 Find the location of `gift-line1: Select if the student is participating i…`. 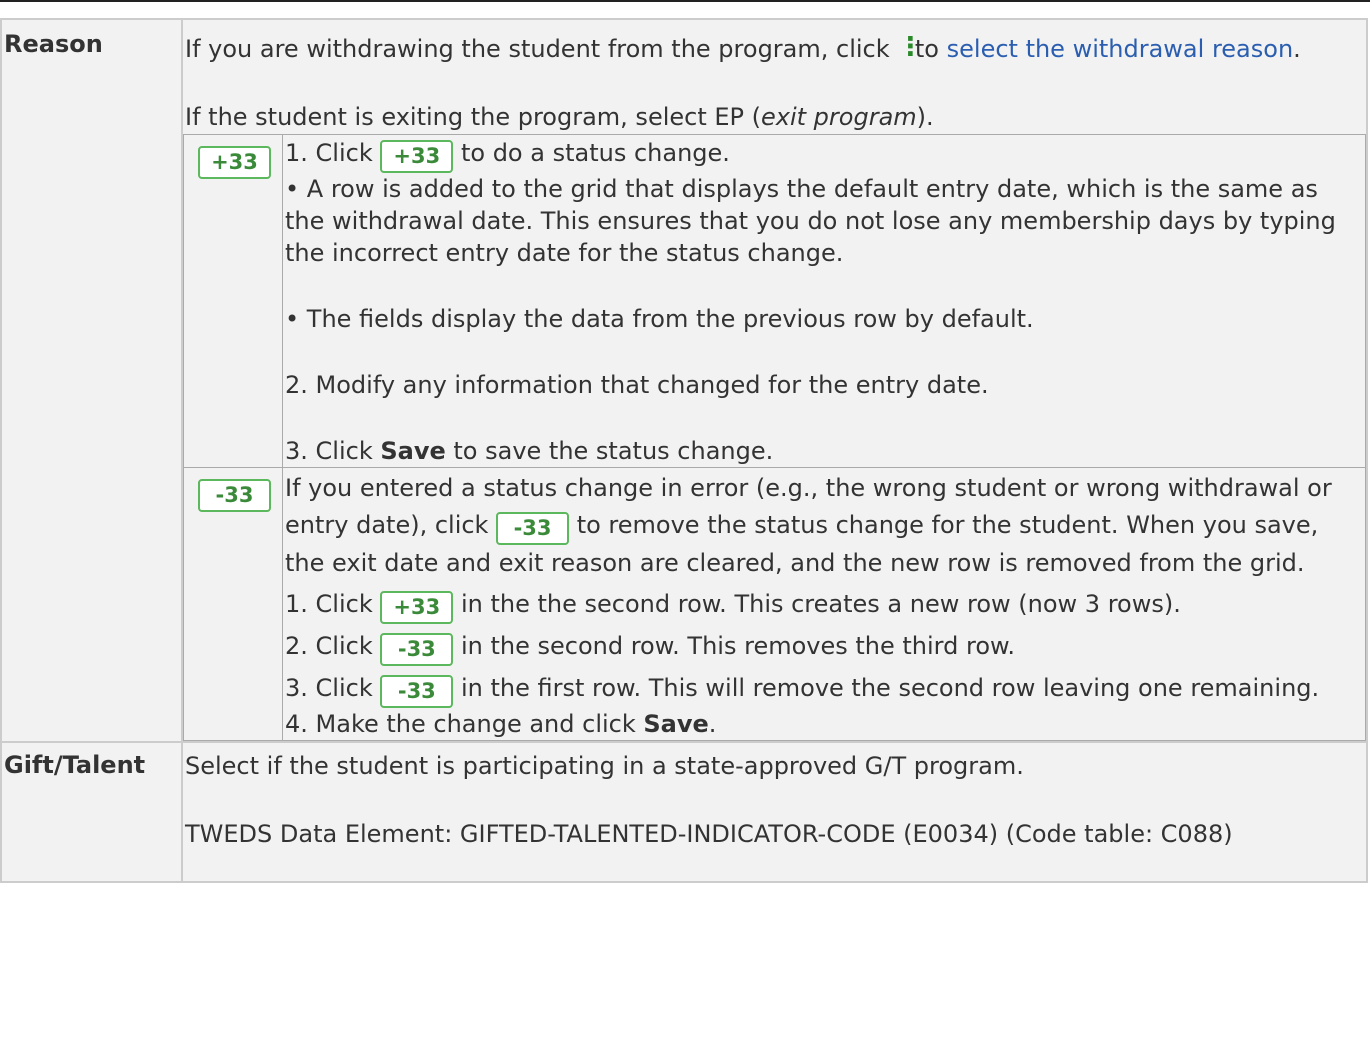

gift-line1: Select if the student is participating i… is located at coordinates (604, 766).